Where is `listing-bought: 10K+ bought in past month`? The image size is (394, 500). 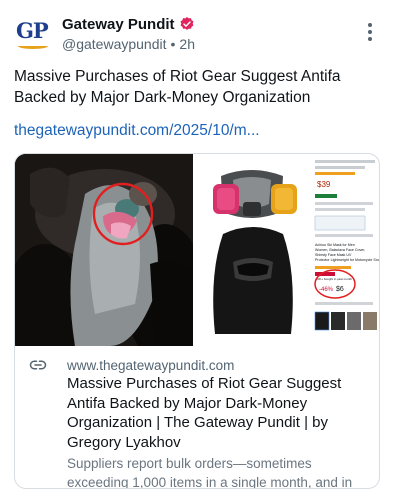 listing-bought: 10K+ bought in past month is located at coordinates (334, 279).